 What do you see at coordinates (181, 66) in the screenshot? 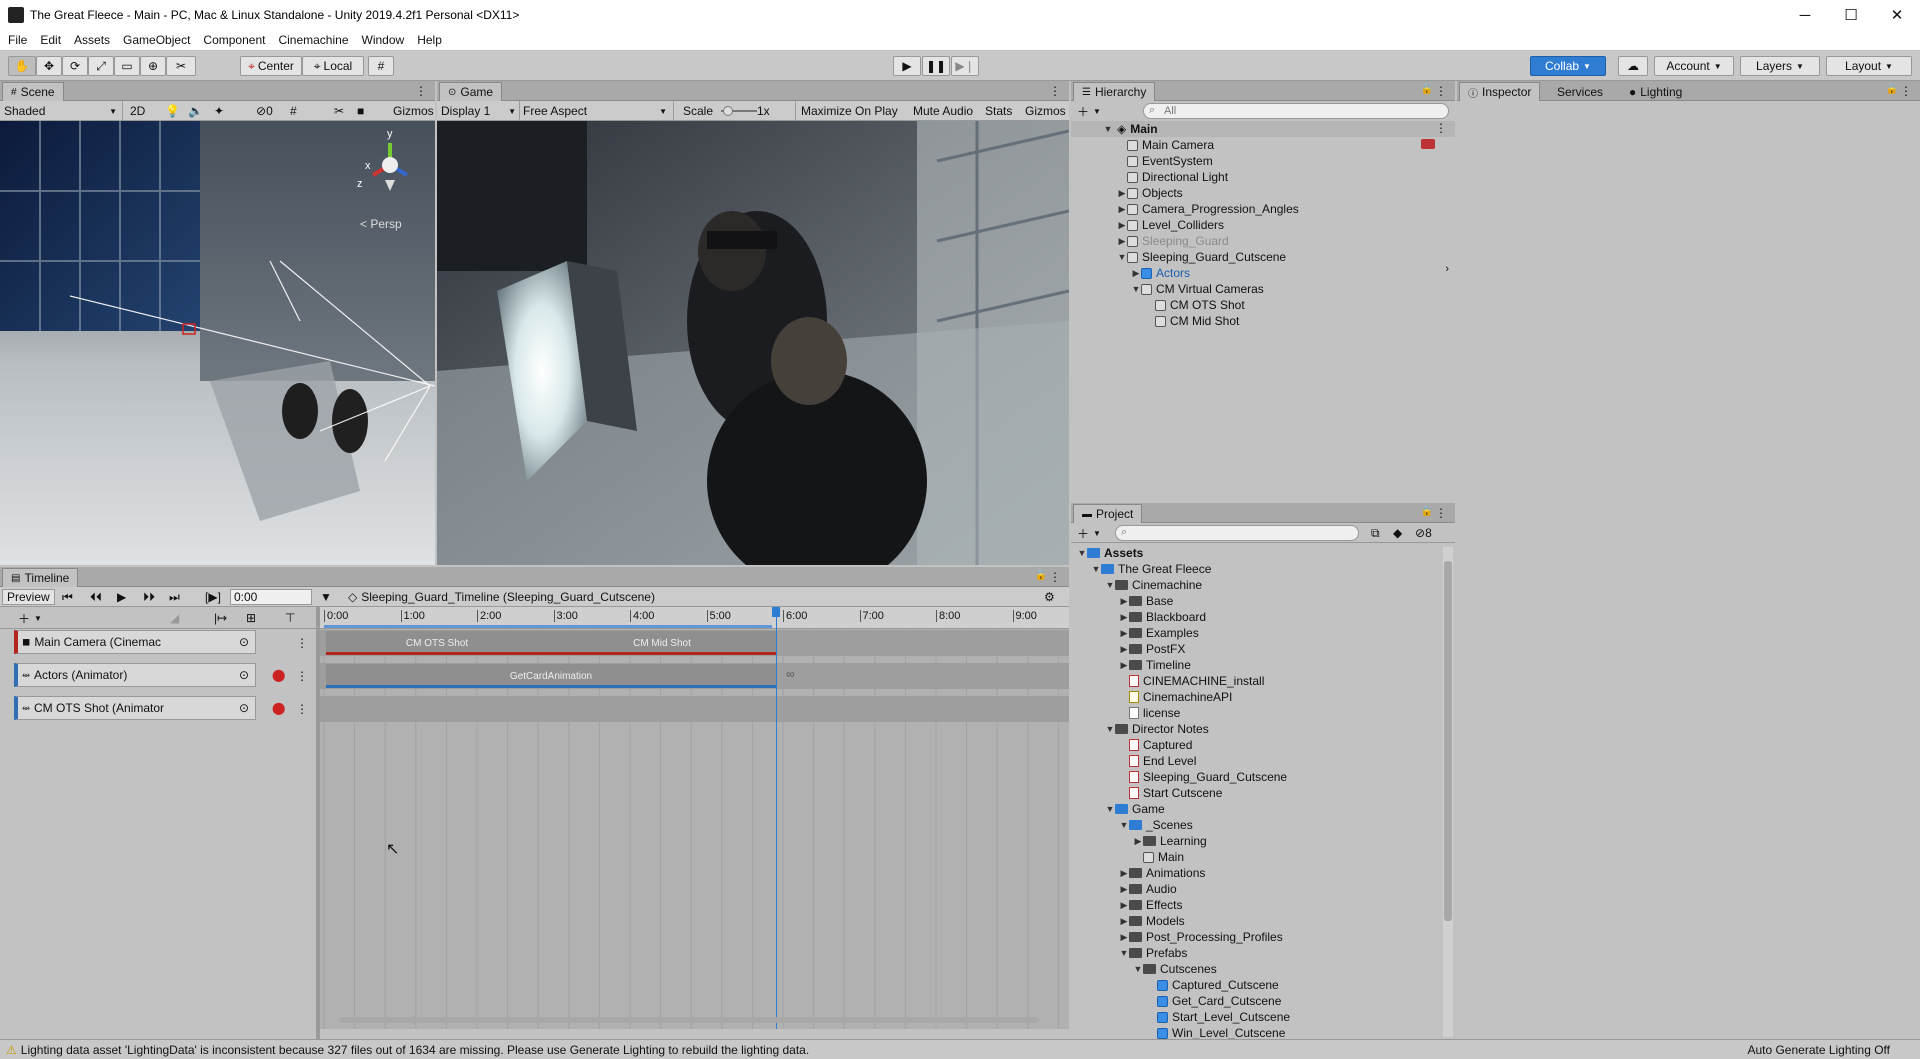
I see `custom-tool-icon: ✂` at bounding box center [181, 66].